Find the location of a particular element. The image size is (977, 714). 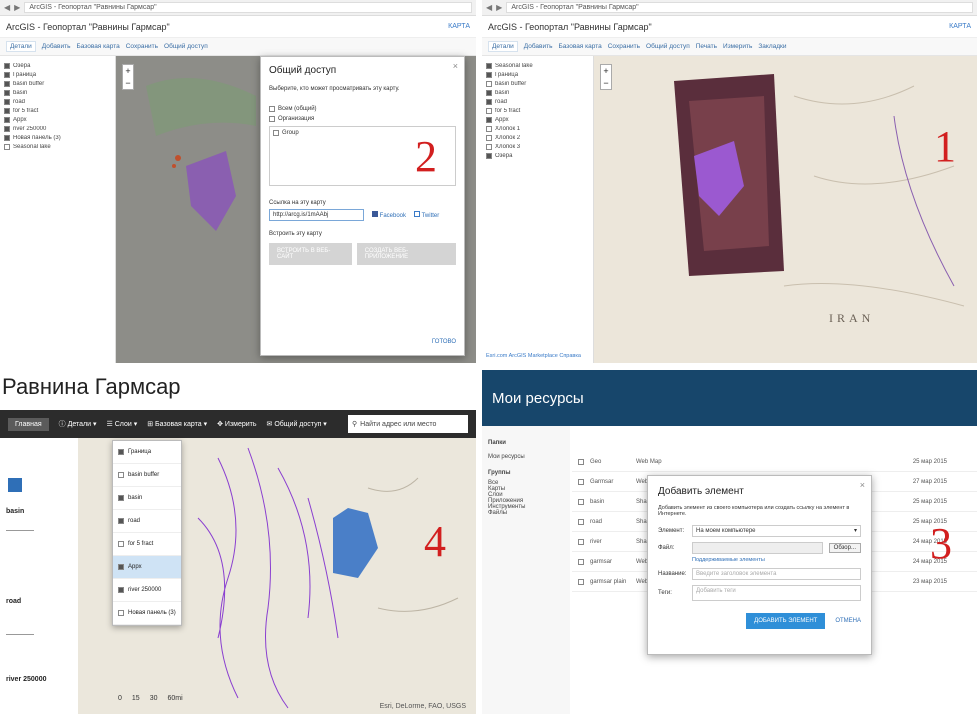

sidebar-item: Хлопок 3 is located at coordinates (537, 147).